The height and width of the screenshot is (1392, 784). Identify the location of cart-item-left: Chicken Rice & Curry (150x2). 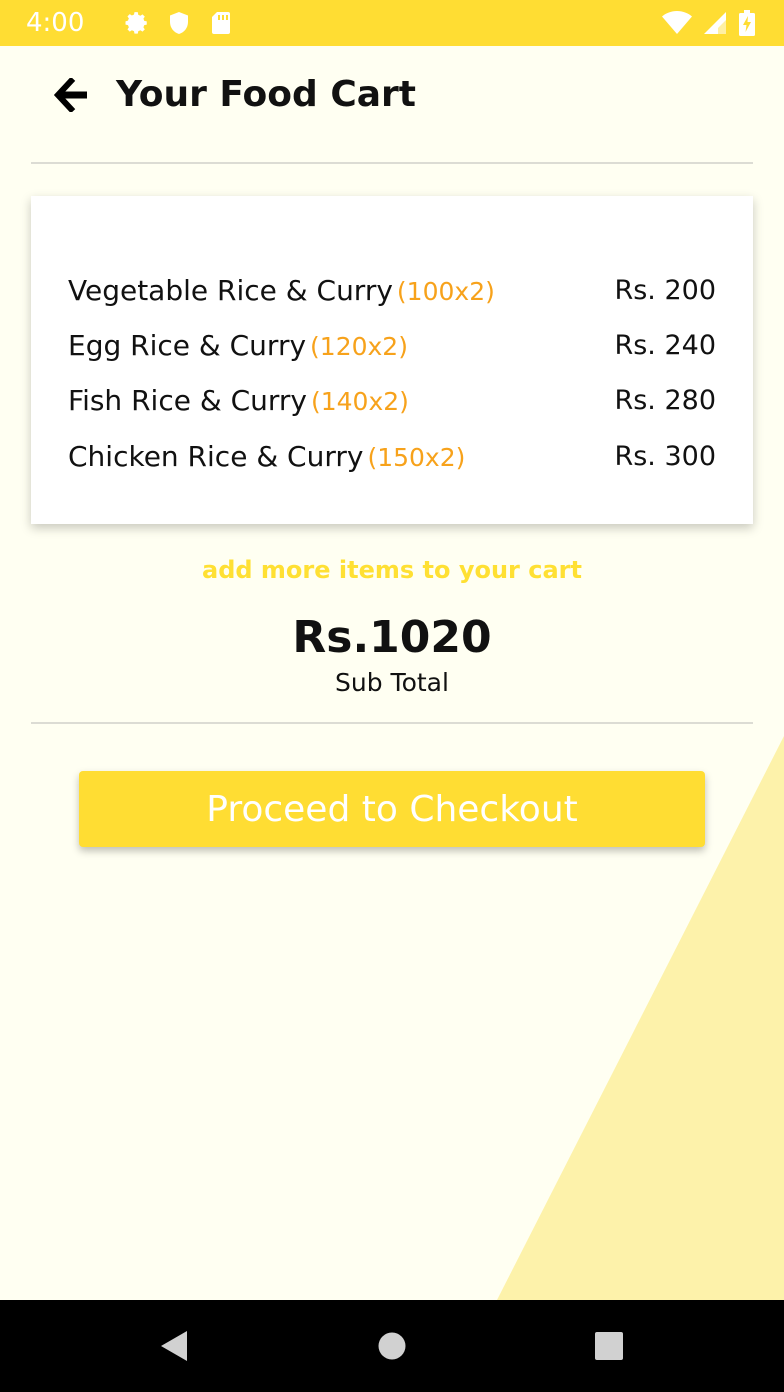
(266, 456).